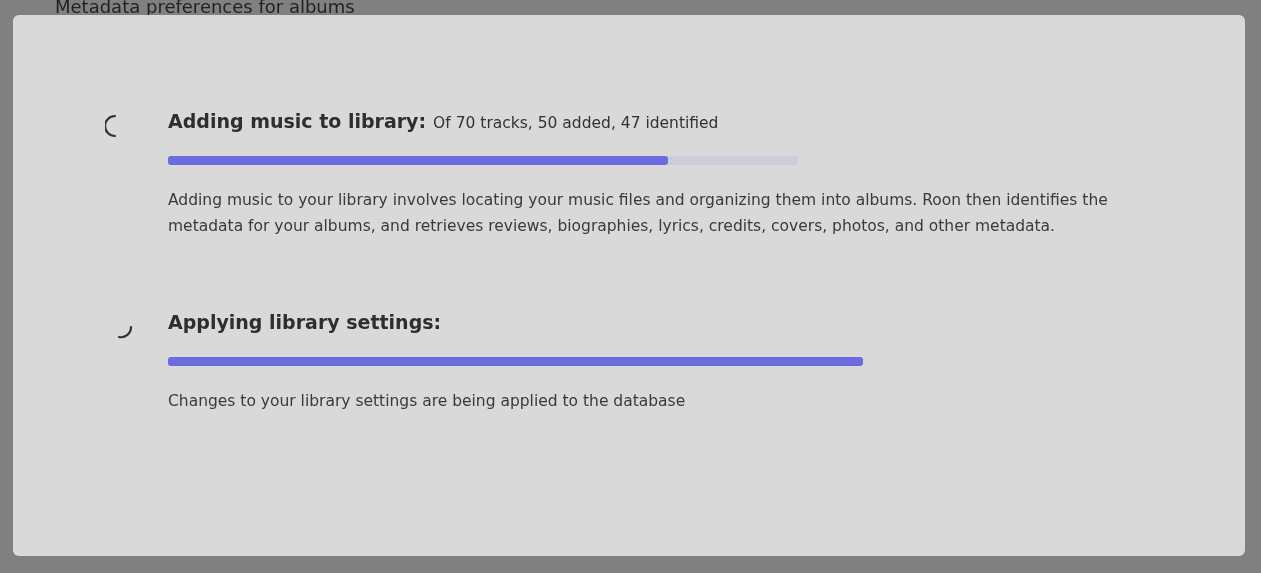  Describe the element at coordinates (576, 123) in the screenshot. I see `task-status: Of 70 tracks, 50 added, 47 identified` at that location.